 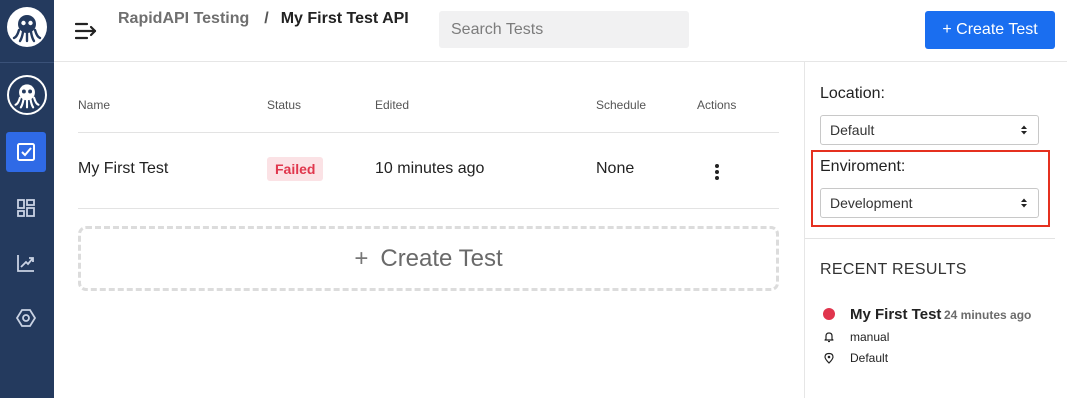 I want to click on environment-label: Enviroment:, so click(x=863, y=166).